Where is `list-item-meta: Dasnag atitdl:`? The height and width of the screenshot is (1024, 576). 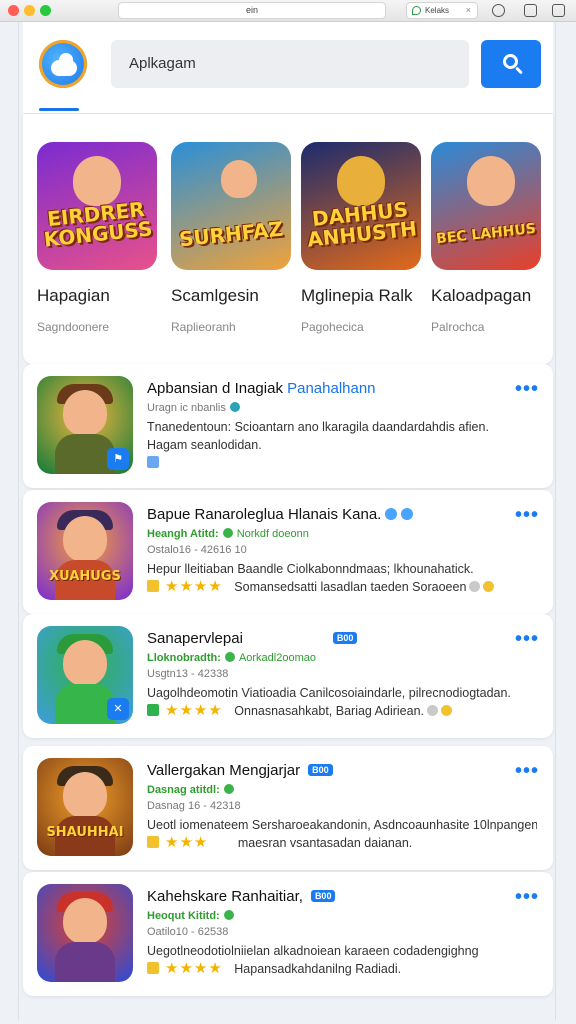
list-item-meta: Dasnag atitdl: is located at coordinates (192, 790).